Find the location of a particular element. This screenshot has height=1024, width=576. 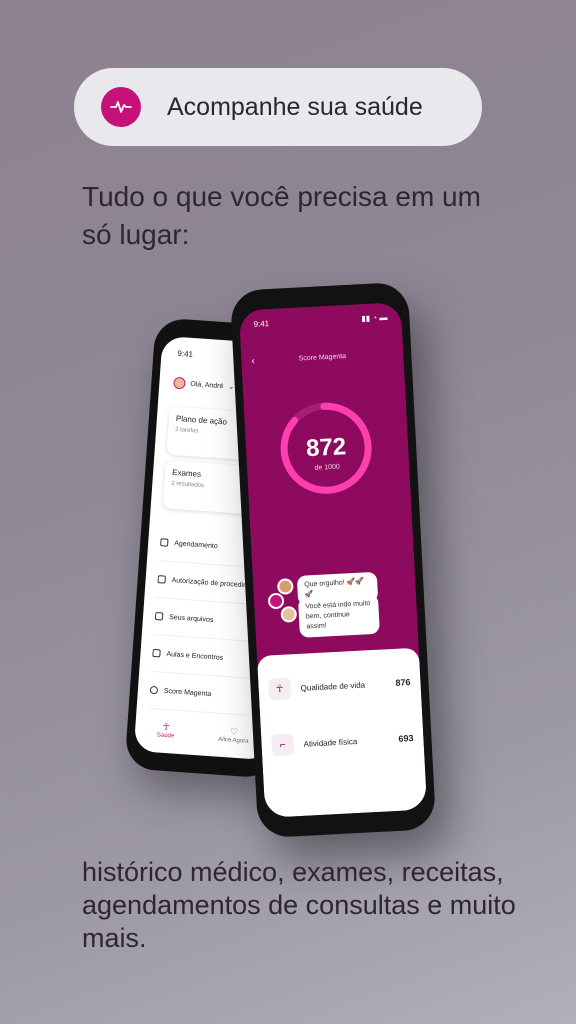

cloud-icon is located at coordinates (159, 616).